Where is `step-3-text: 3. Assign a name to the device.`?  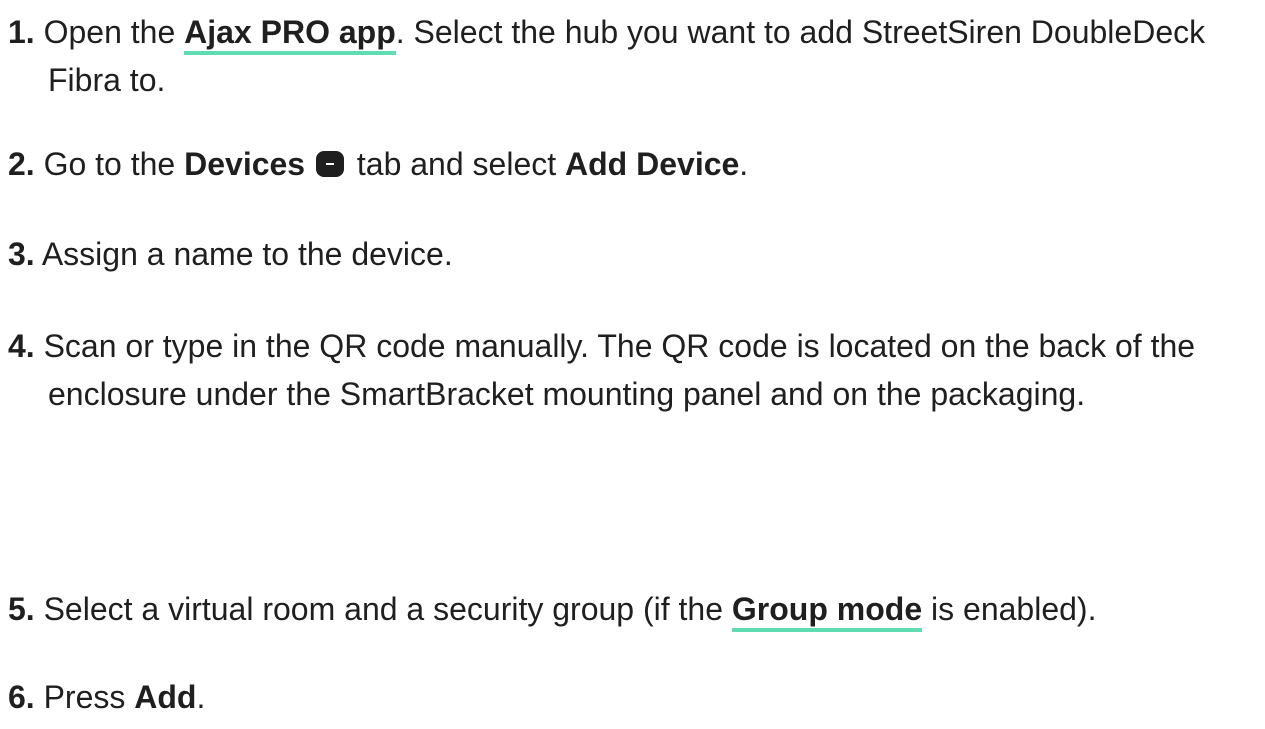 step-3-text: 3. Assign a name to the device. is located at coordinates (628, 254).